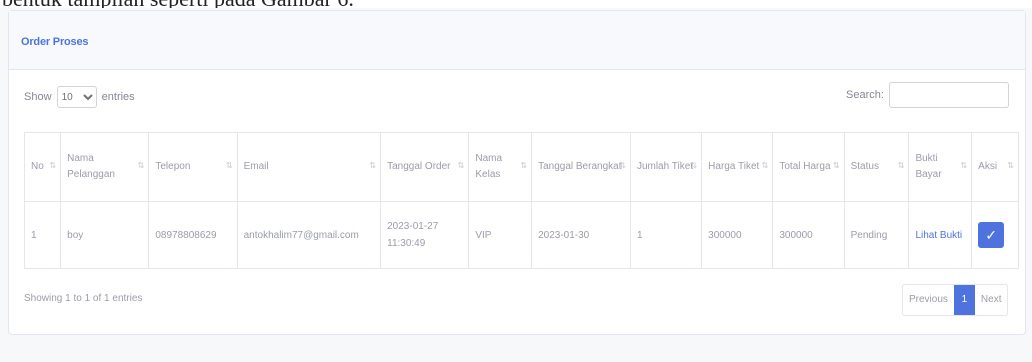 The width and height of the screenshot is (1032, 362). I want to click on cell-harga-tiket: 300000, so click(737, 235).